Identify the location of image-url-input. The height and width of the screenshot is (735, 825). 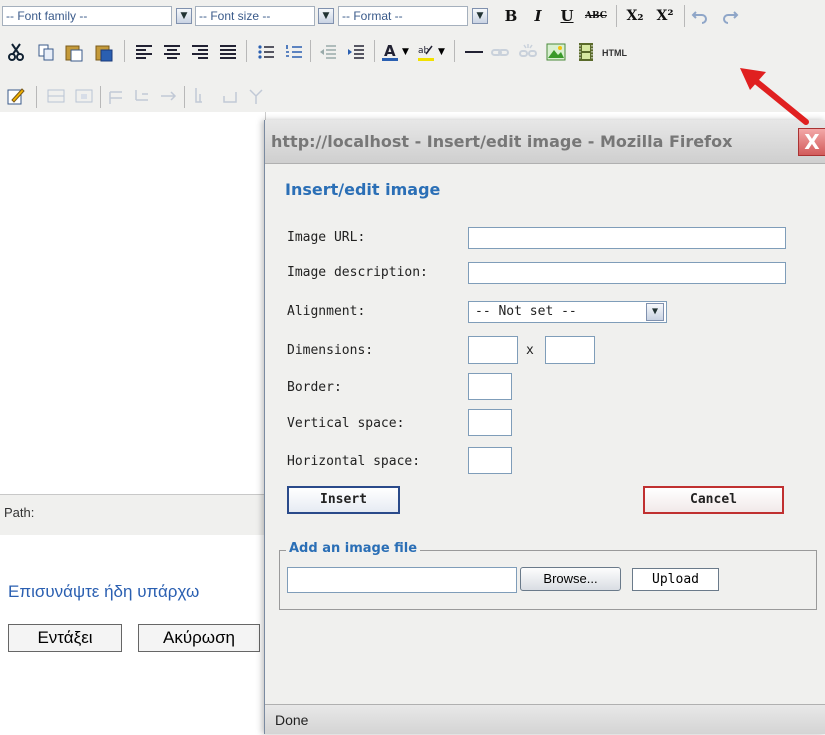
(627, 238).